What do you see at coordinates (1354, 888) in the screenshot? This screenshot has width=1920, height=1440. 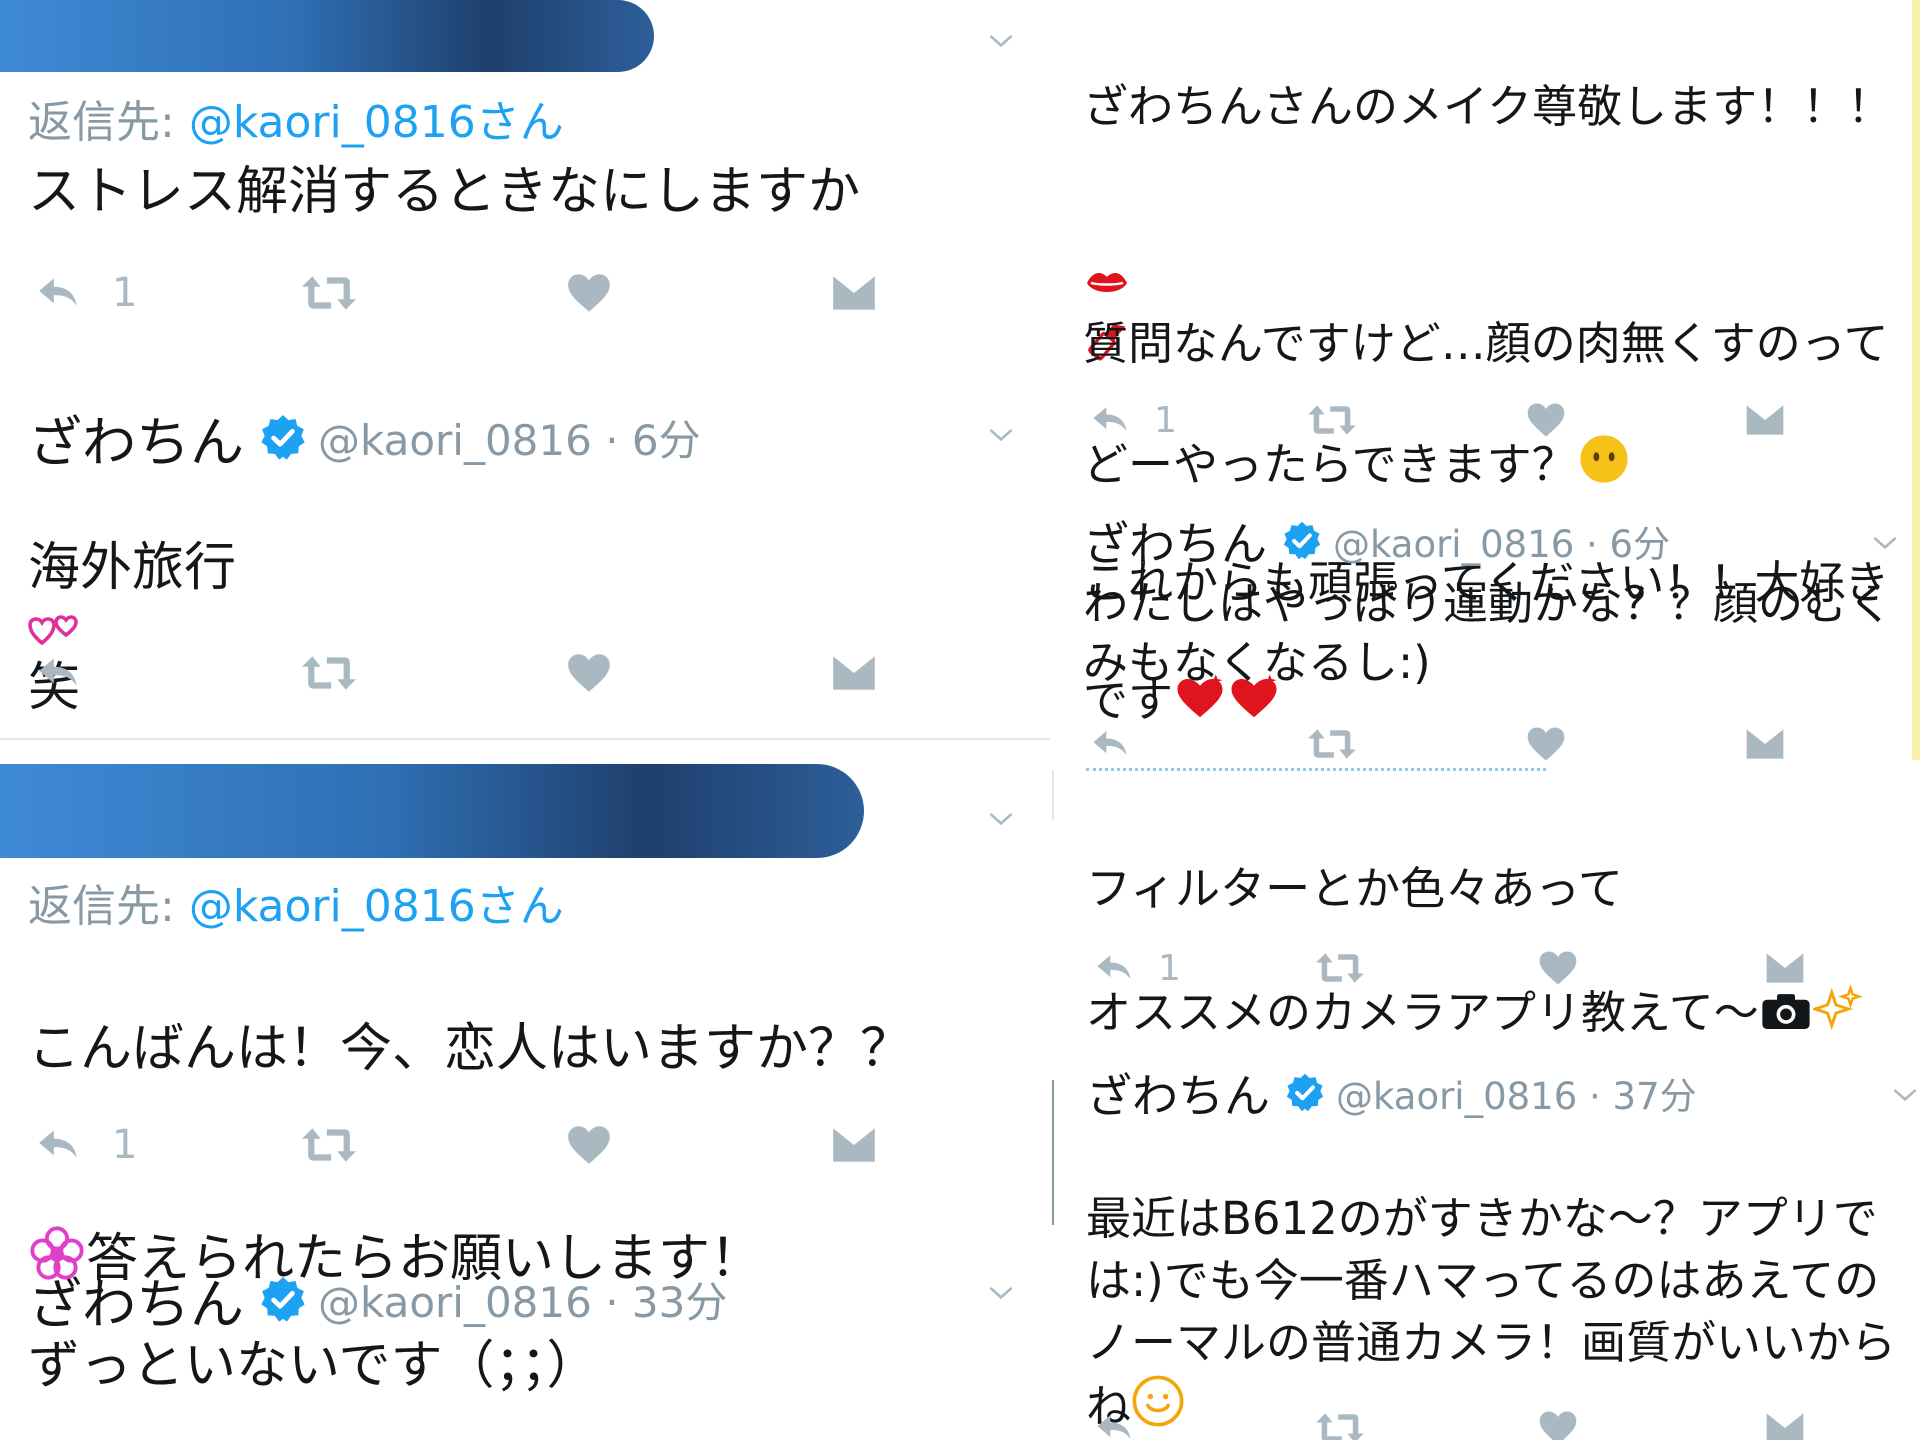 I see `tweet-text-line: フィルターとか色々あって` at bounding box center [1354, 888].